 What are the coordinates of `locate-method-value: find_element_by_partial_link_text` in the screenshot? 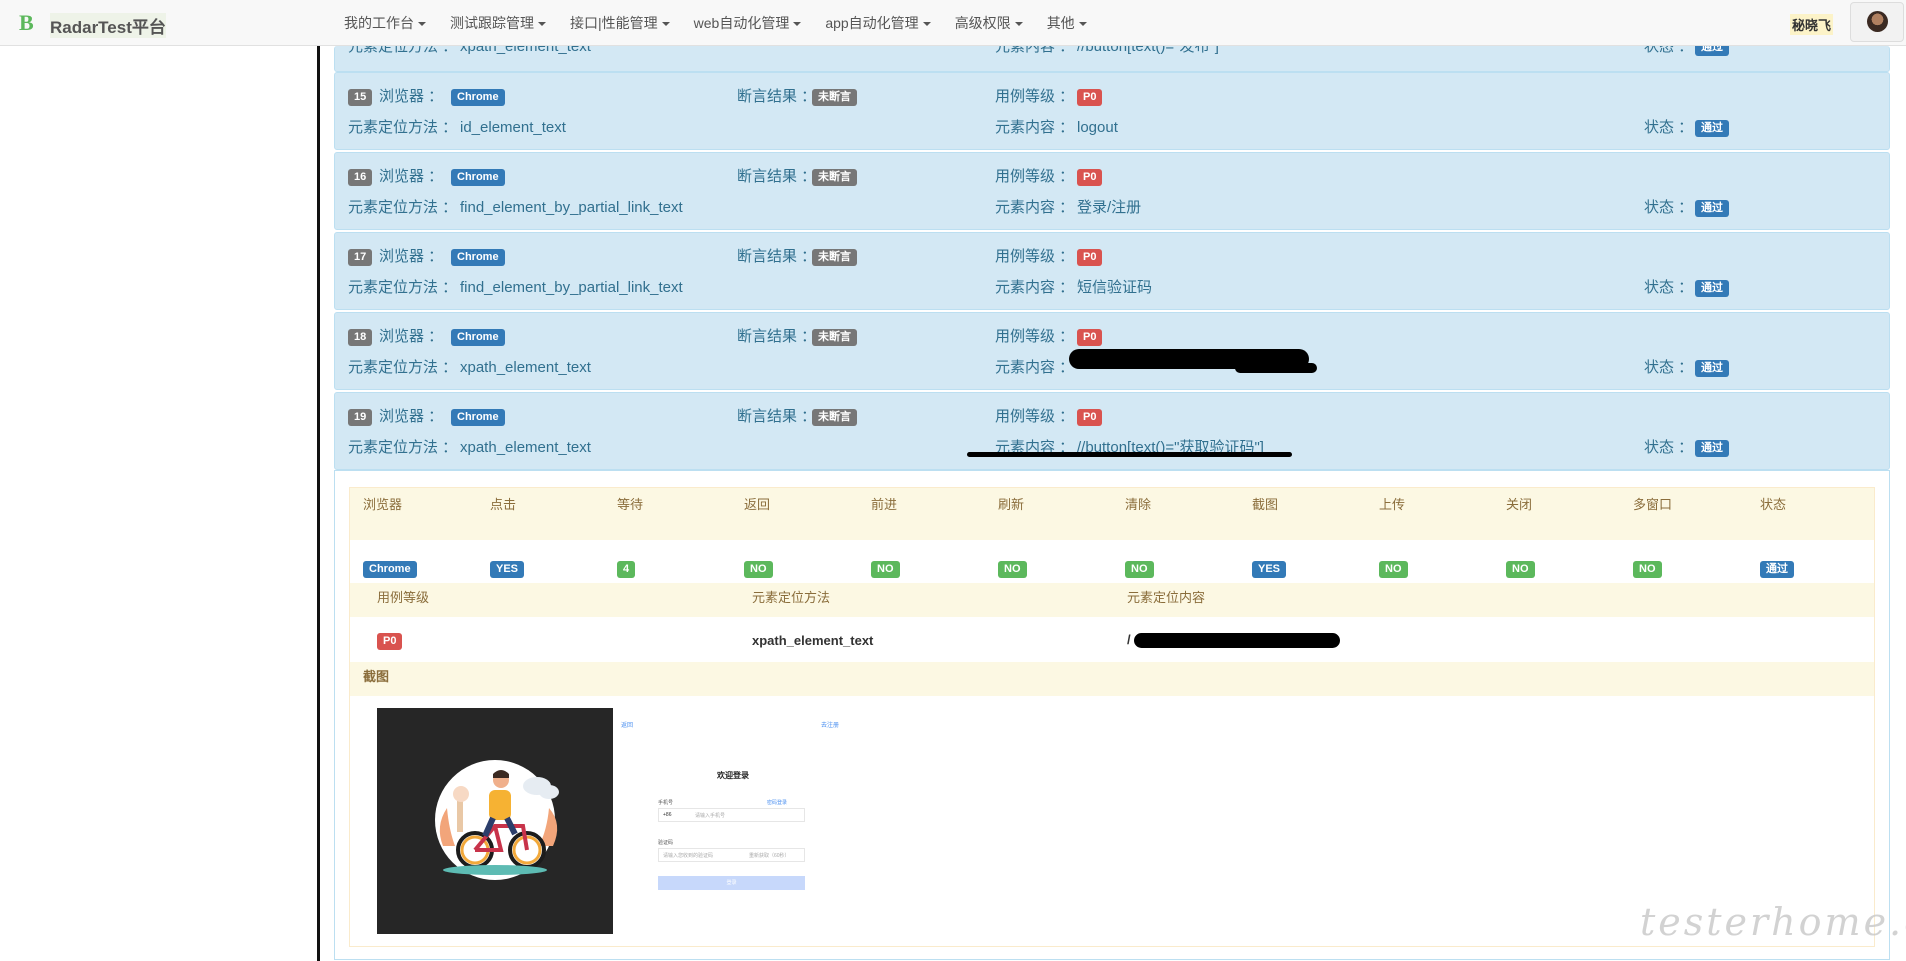 It's located at (571, 207).